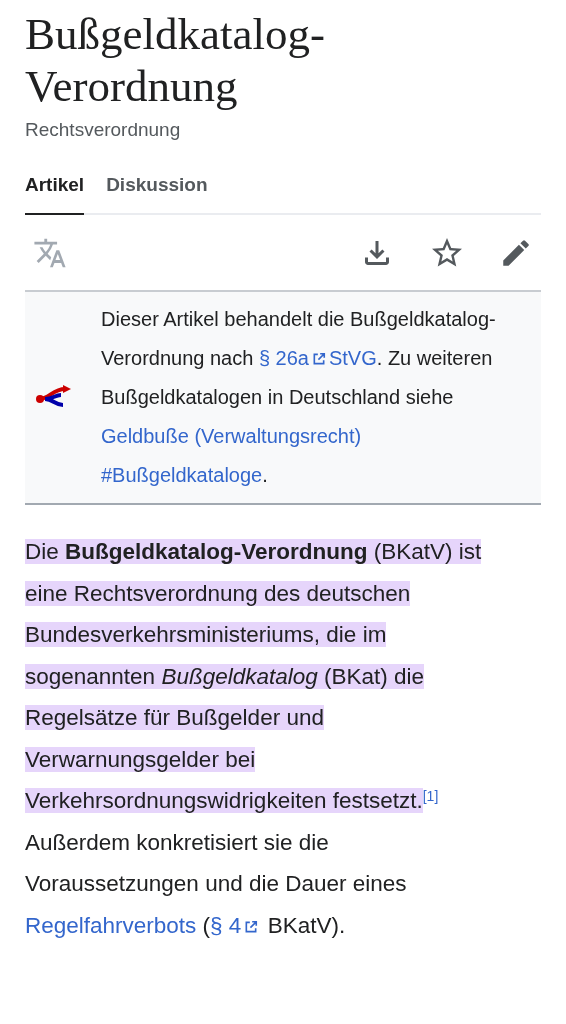 The width and height of the screenshot is (566, 1024). What do you see at coordinates (352, 358) in the screenshot?
I see `text-link: StVG` at bounding box center [352, 358].